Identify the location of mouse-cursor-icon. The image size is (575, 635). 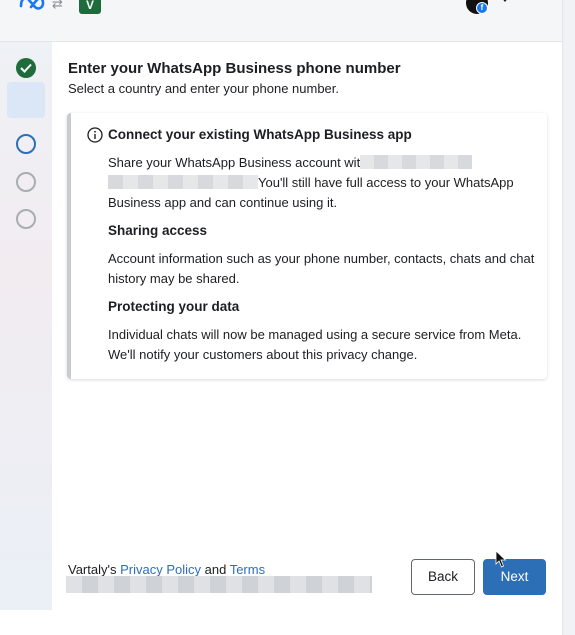
(501, 559).